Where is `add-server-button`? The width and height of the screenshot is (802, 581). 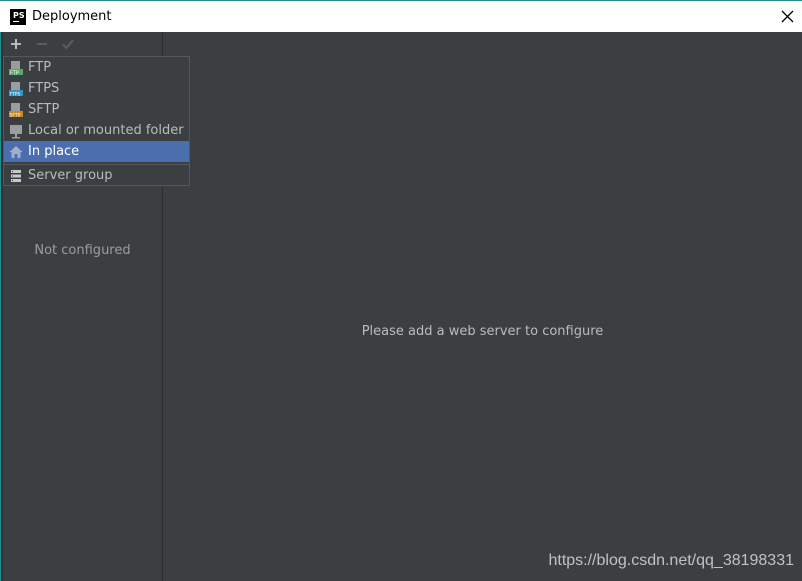 add-server-button is located at coordinates (16, 44).